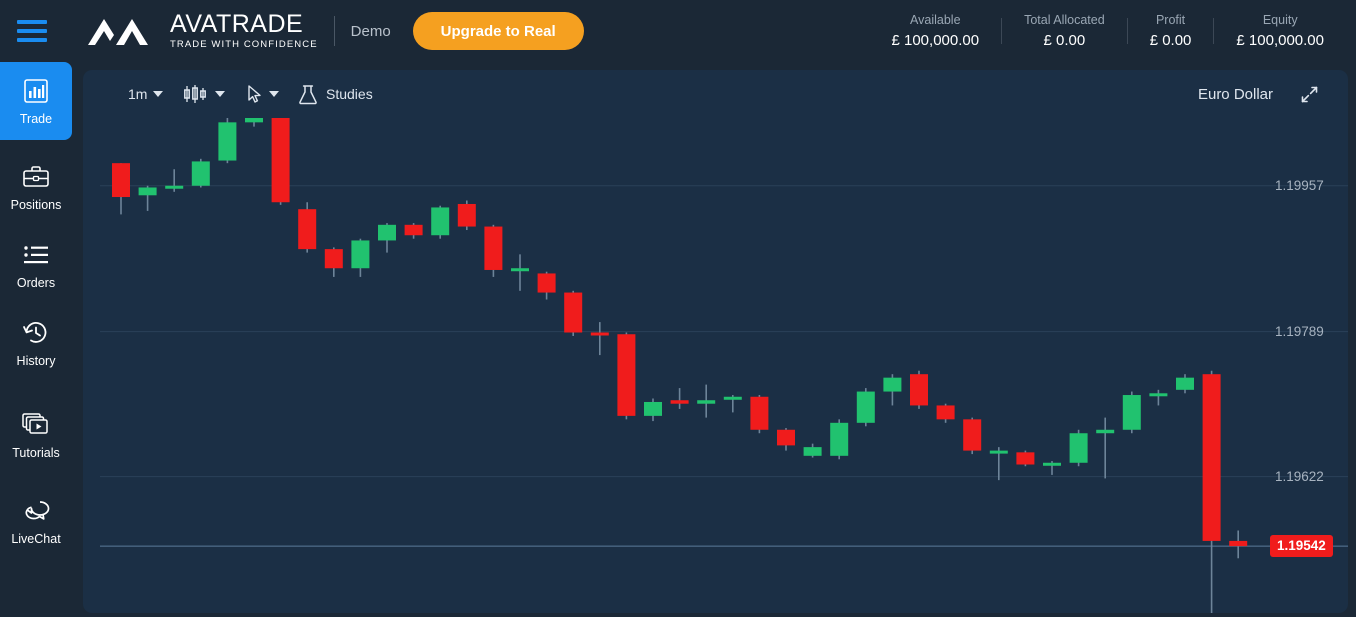 Image resolution: width=1356 pixels, height=617 pixels. What do you see at coordinates (1064, 19) in the screenshot?
I see `stat-label: Total Allocated` at bounding box center [1064, 19].